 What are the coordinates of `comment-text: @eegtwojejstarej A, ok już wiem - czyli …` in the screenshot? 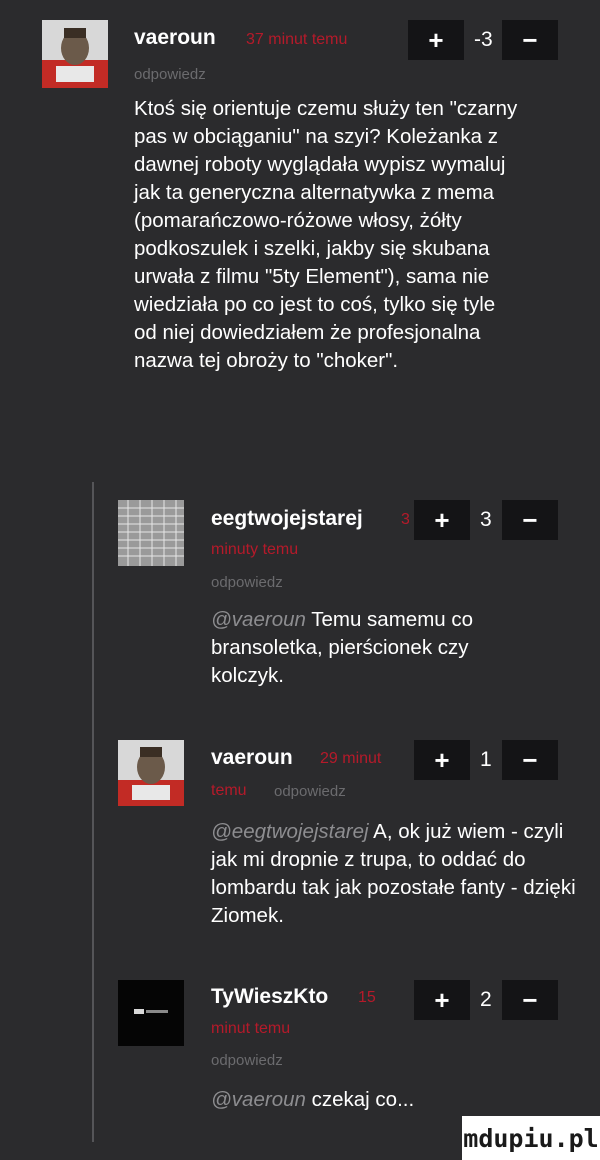 It's located at (396, 874).